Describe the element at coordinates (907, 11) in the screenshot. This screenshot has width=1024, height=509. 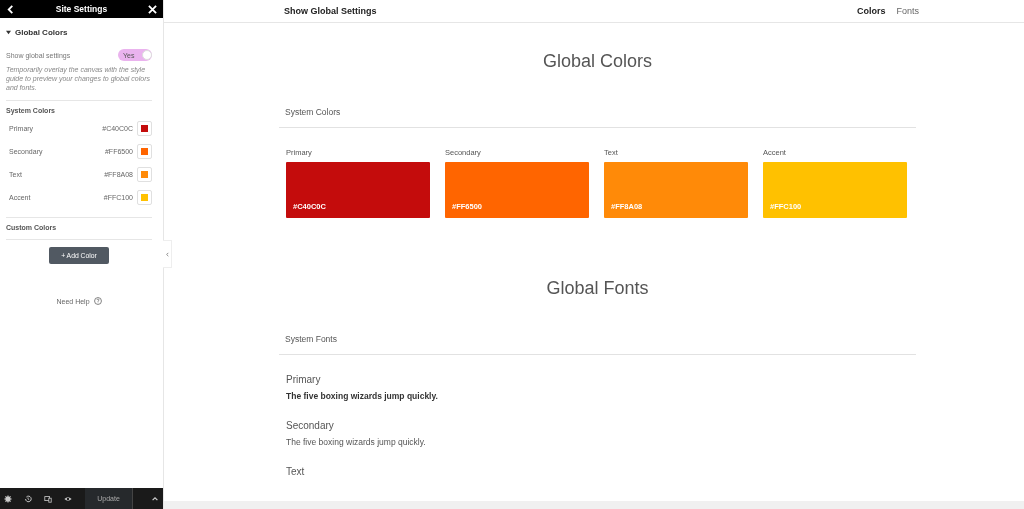
I see `nav-tab: Fonts` at that location.